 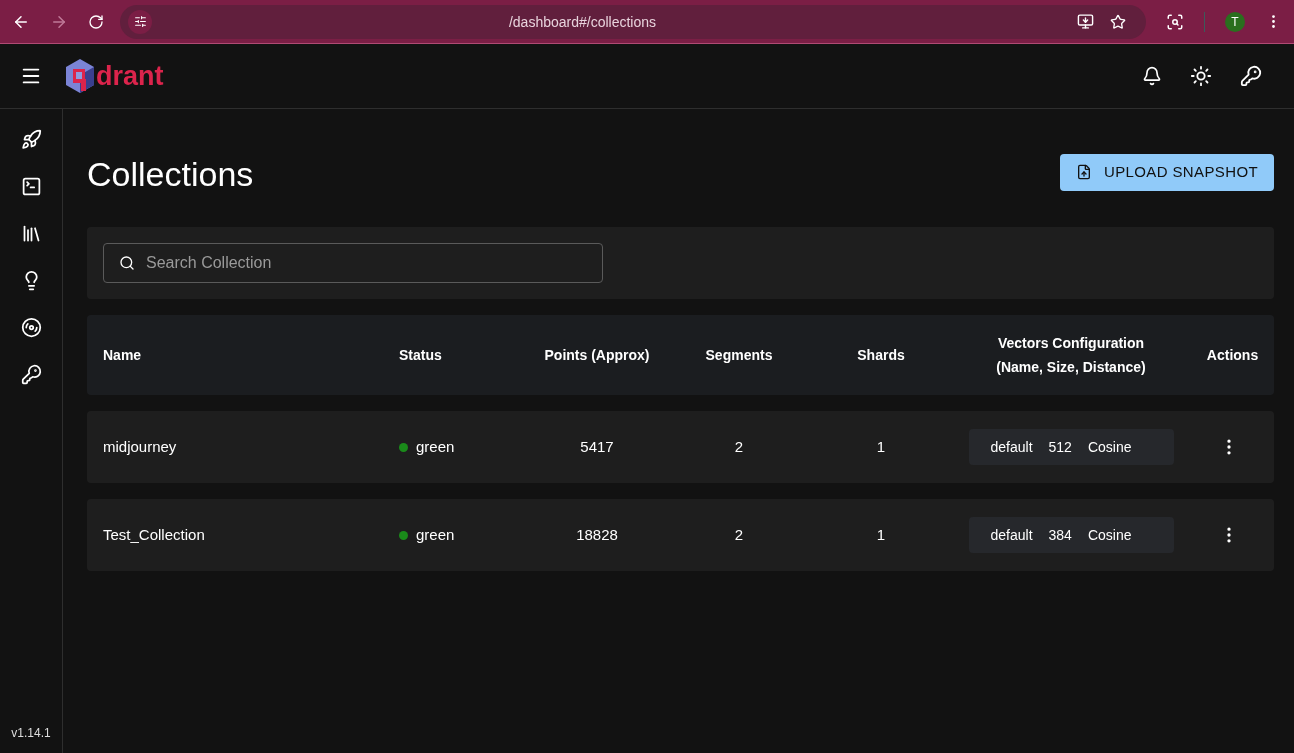 What do you see at coordinates (582, 22) in the screenshot?
I see `url-text: /dashboard#/collections` at bounding box center [582, 22].